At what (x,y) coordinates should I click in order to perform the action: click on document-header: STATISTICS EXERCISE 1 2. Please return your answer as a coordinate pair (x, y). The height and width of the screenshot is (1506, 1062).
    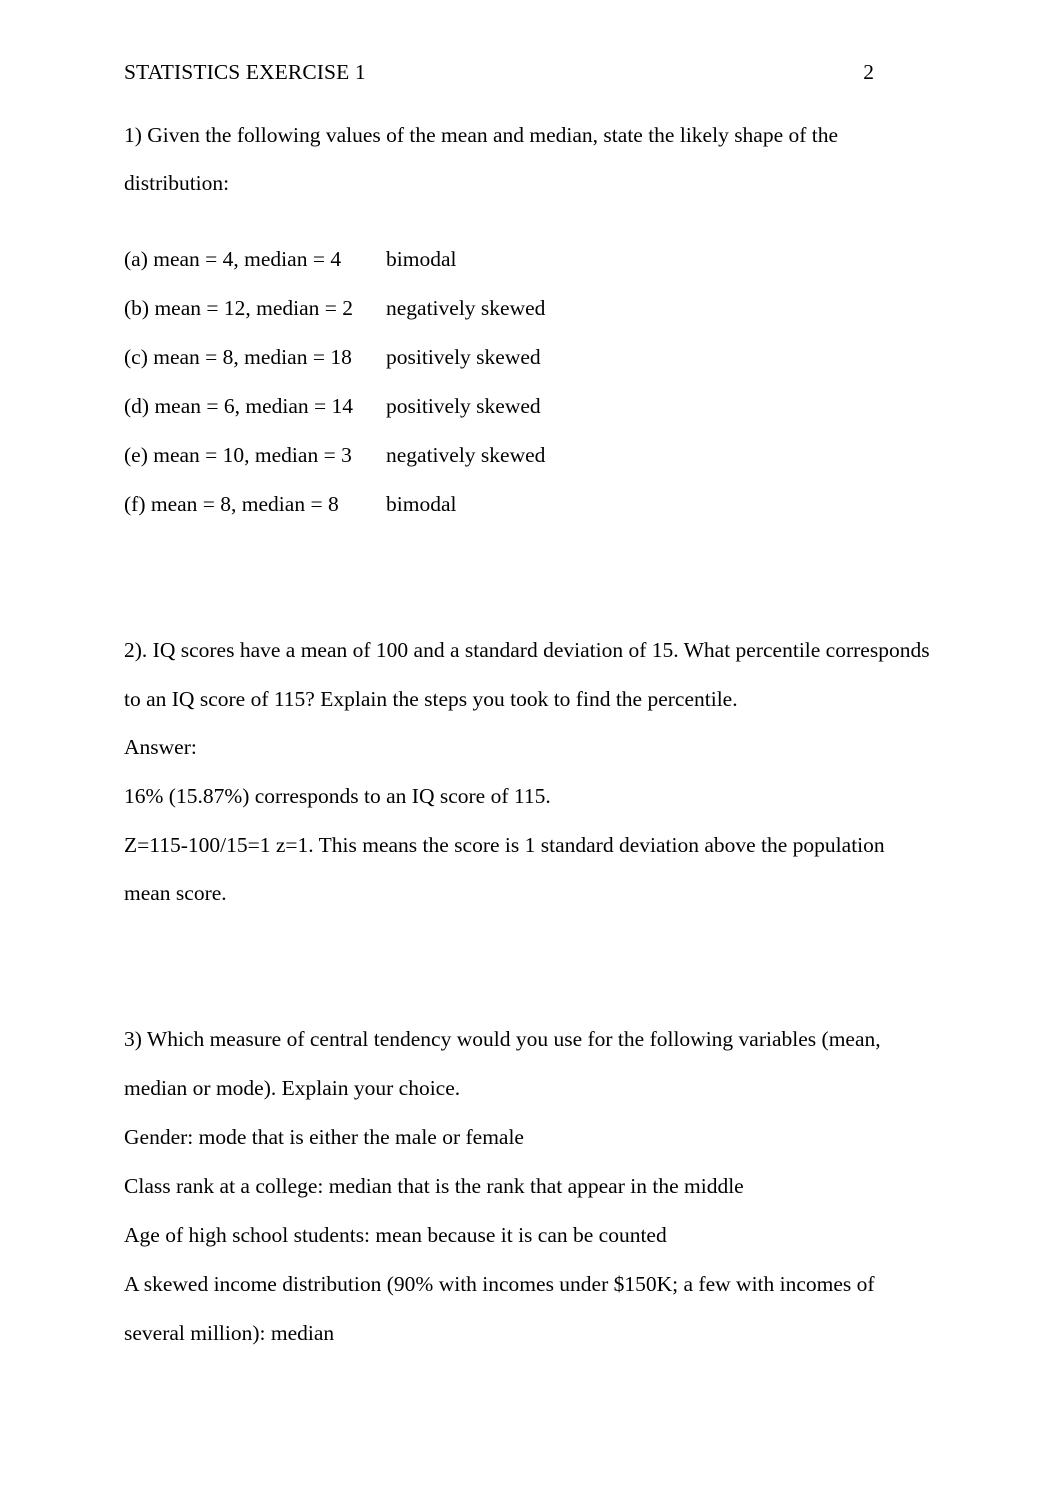
    Looking at the image, I should click on (530, 42).